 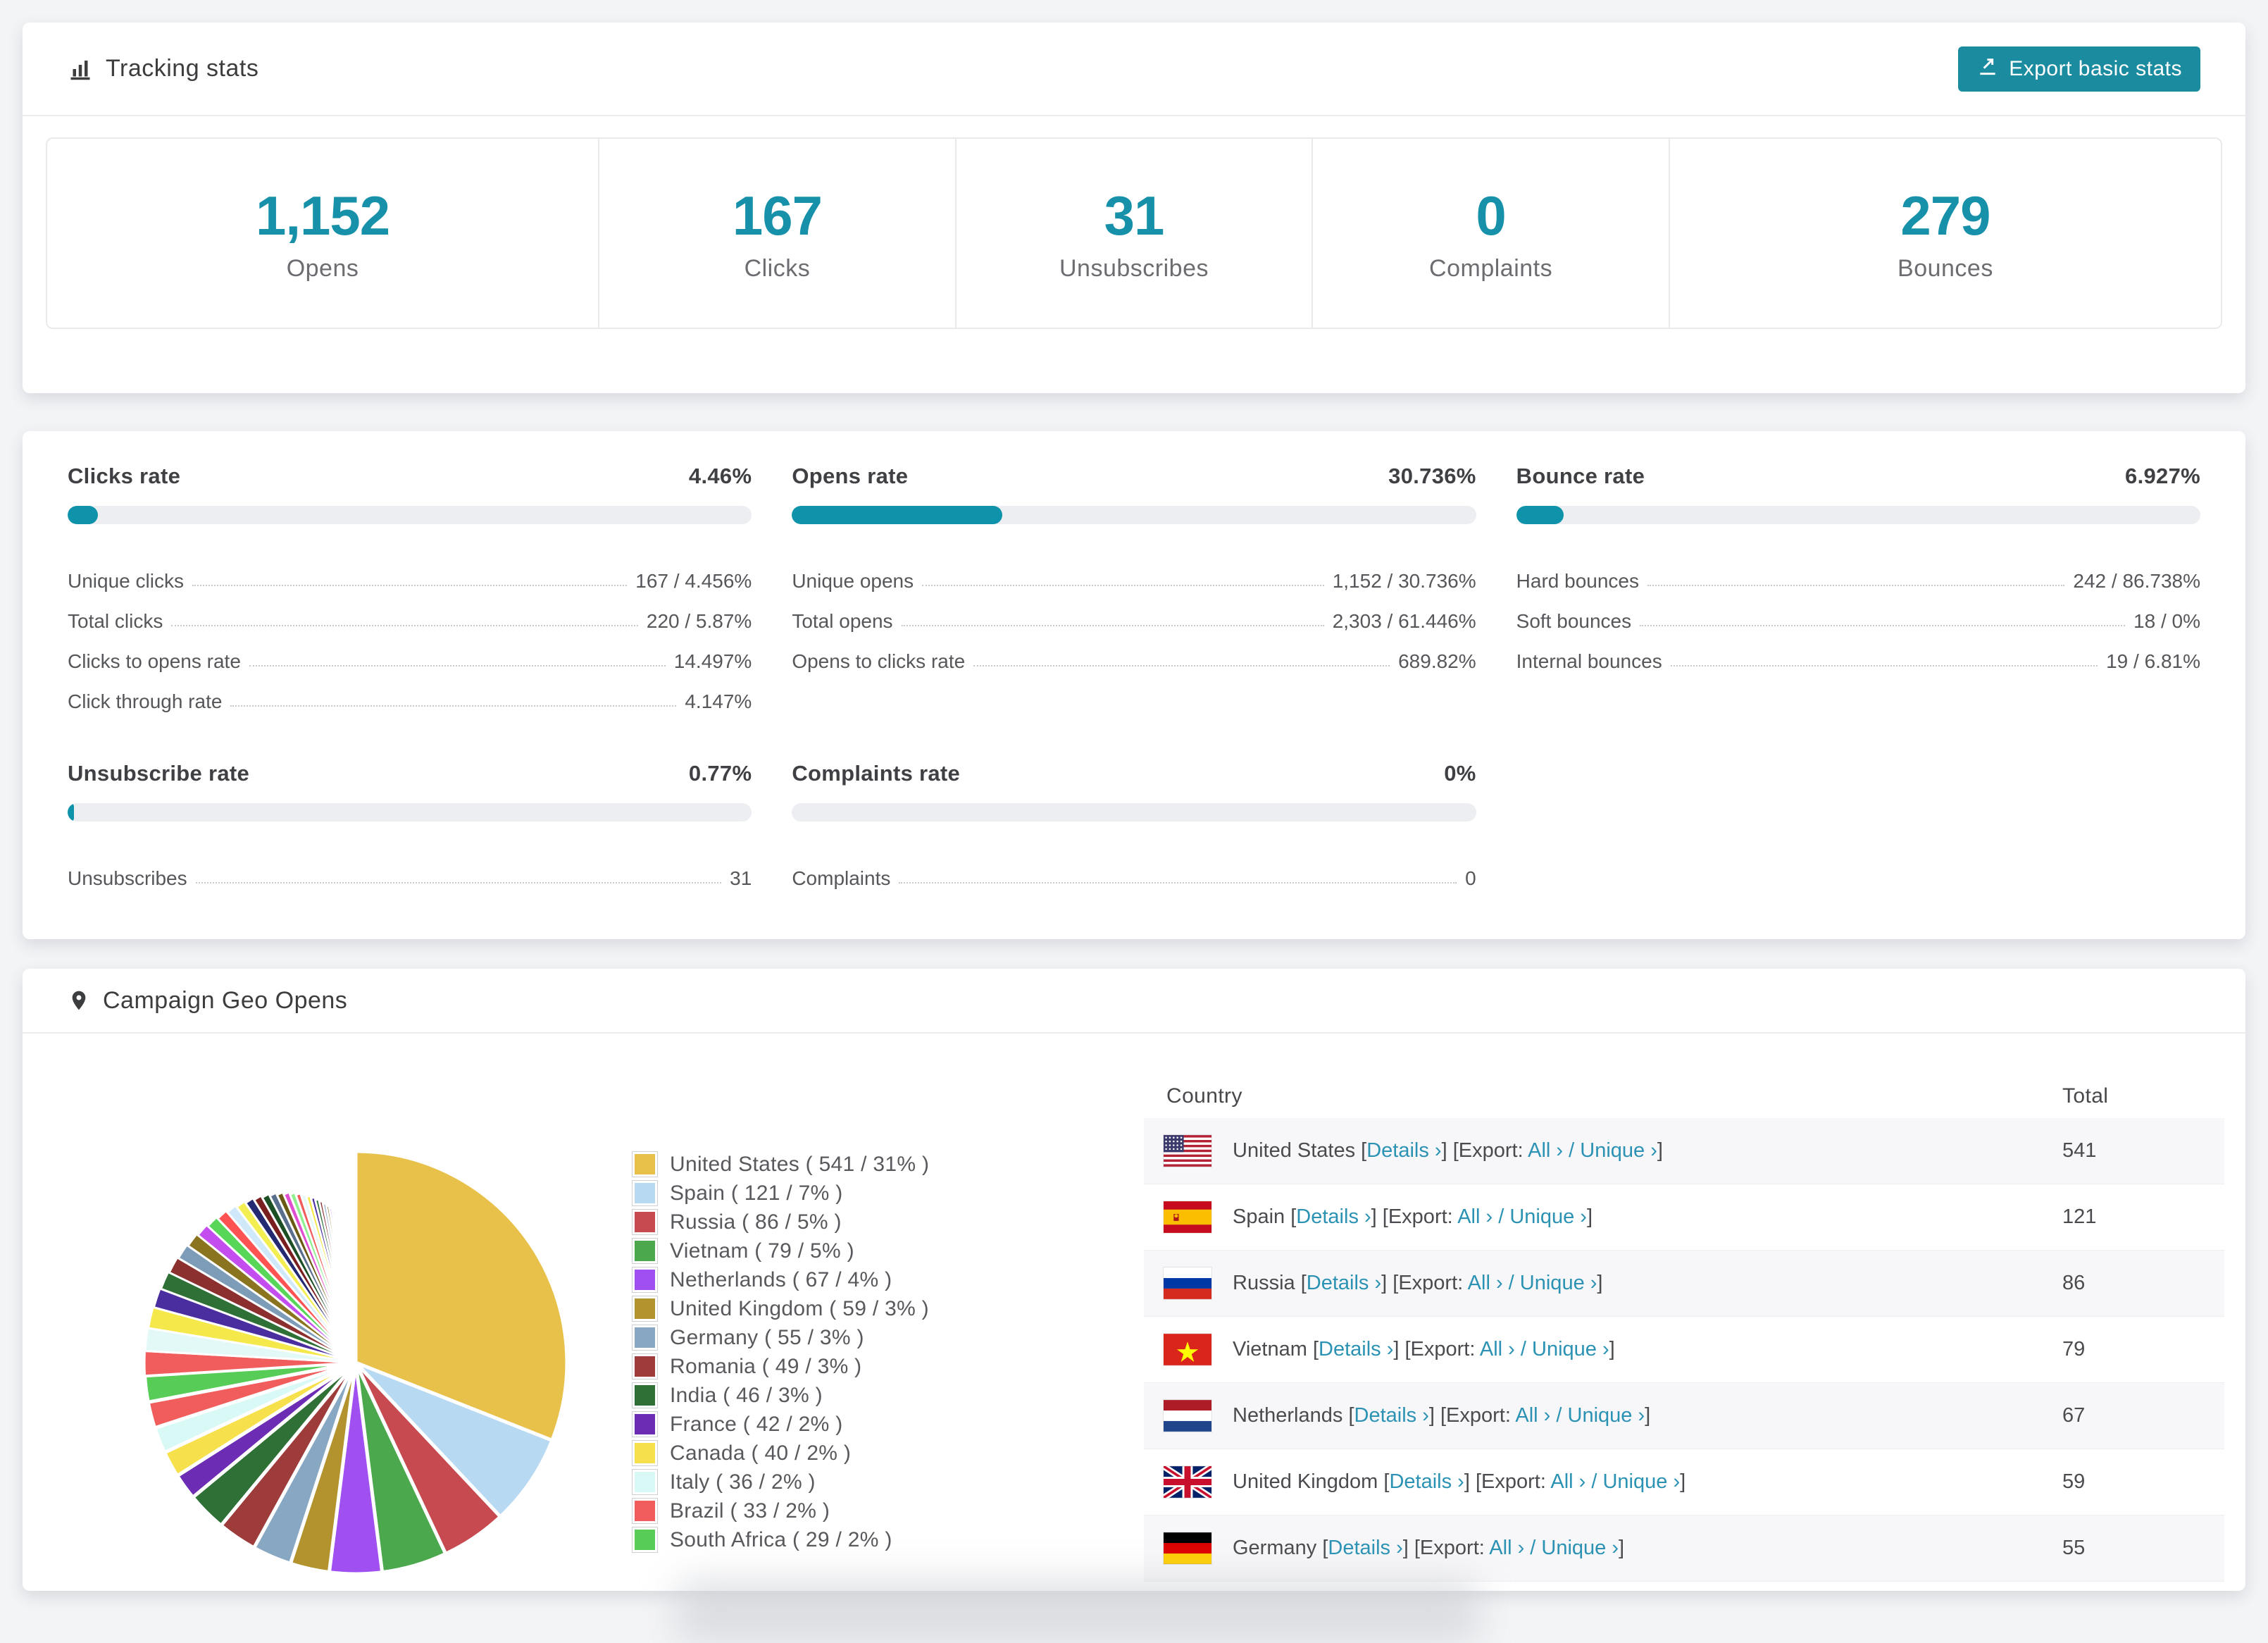 I want to click on detail-row: Internal bounces 19 / 6.81%, so click(x=1858, y=653).